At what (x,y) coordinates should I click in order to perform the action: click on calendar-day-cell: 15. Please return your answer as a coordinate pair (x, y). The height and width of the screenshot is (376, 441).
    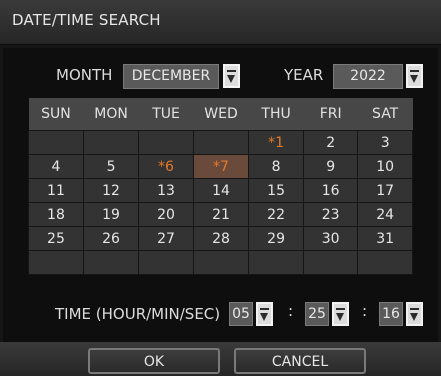
    Looking at the image, I should click on (276, 190).